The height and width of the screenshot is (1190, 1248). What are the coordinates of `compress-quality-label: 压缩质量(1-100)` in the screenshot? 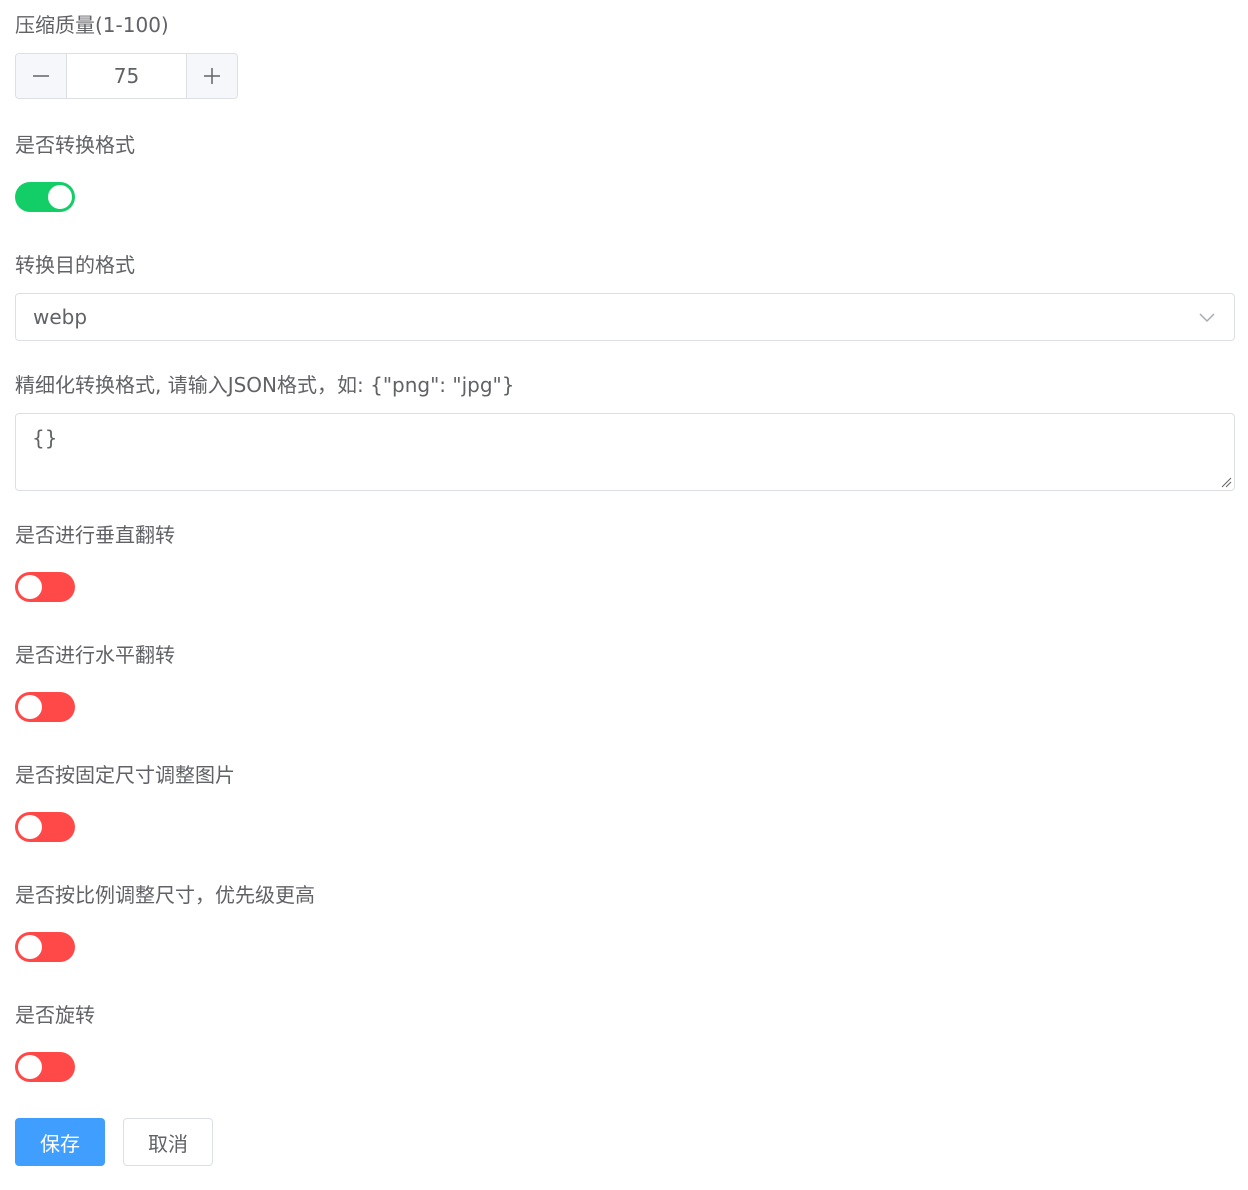 It's located at (92, 25).